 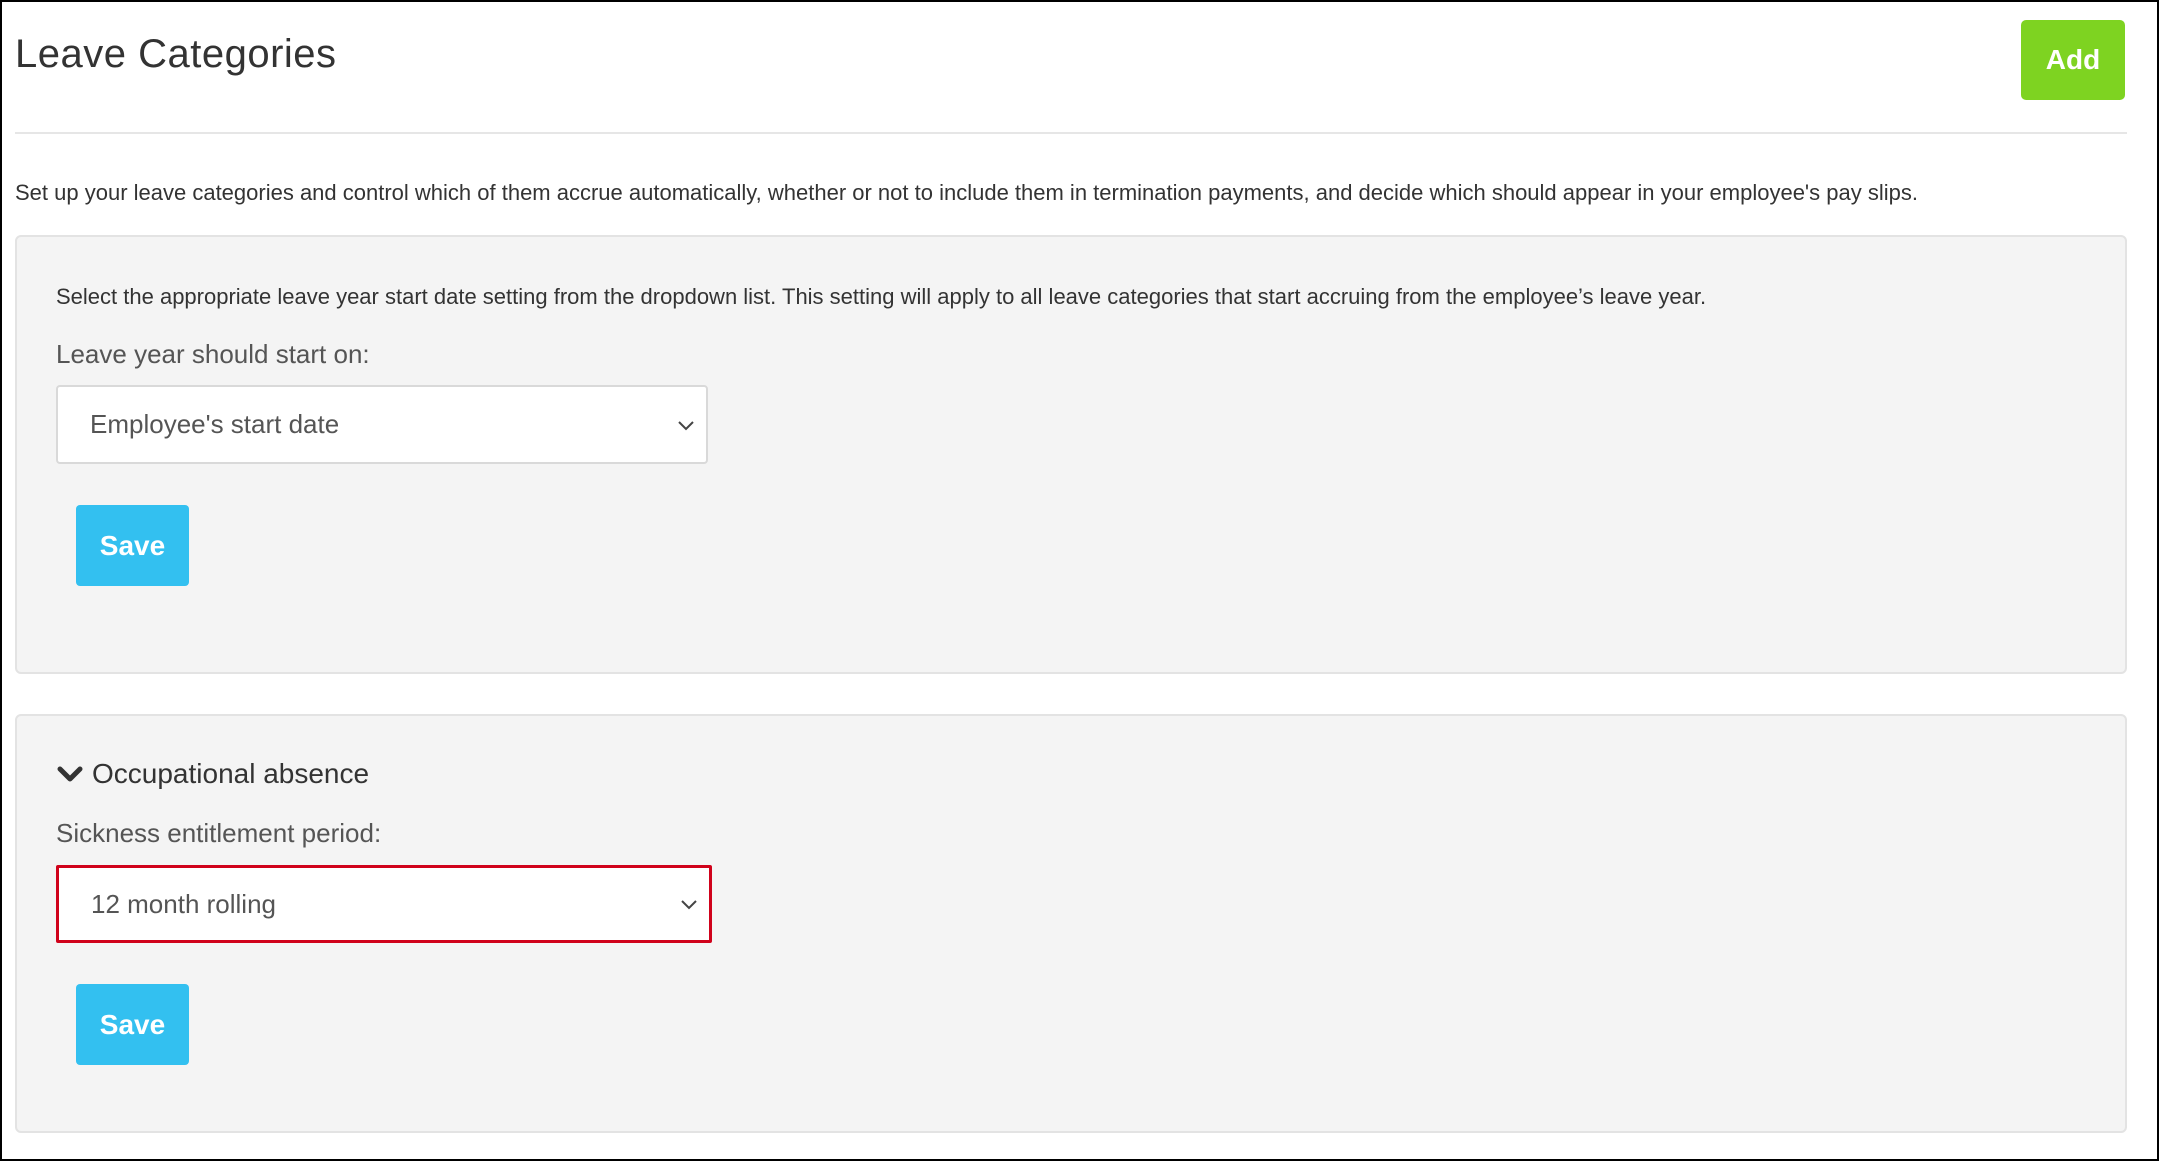 I want to click on page-title: Leave Categories, so click(x=176, y=54).